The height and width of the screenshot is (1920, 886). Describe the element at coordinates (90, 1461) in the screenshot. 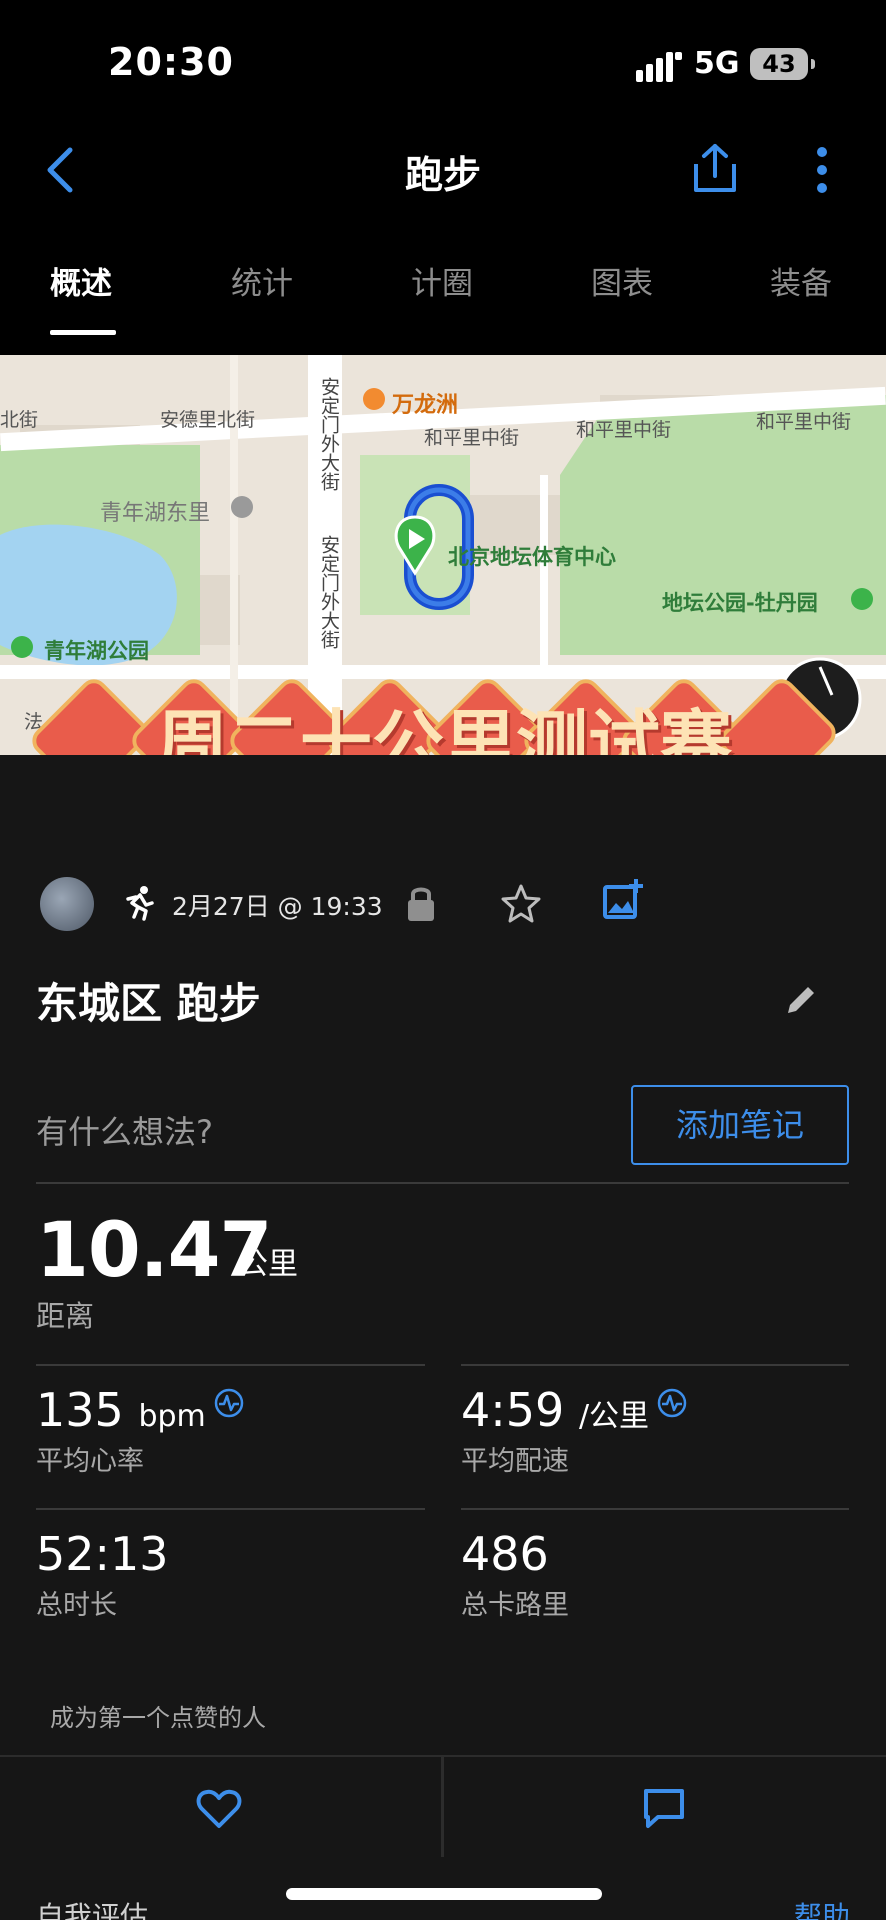

I see `heart-rate-label: 平均心率` at that location.